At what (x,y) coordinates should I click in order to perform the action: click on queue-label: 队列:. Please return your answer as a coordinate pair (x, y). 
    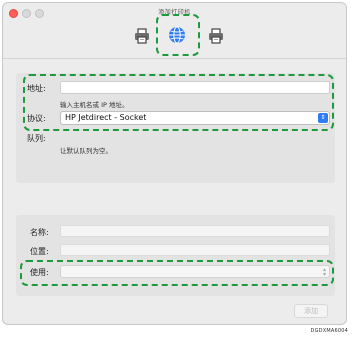
    Looking at the image, I should click on (36, 138).